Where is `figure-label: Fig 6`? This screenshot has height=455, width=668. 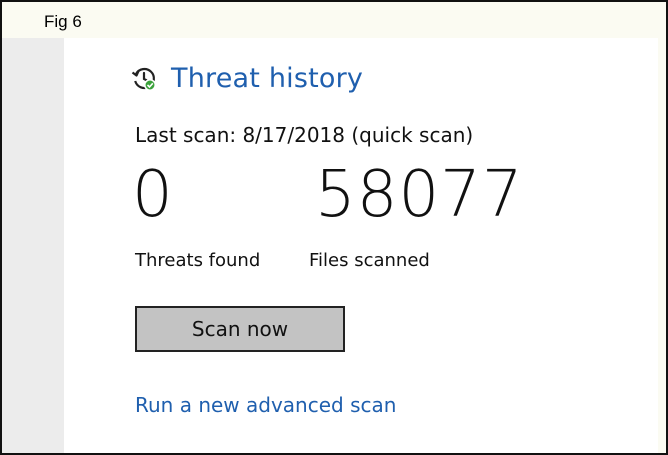 figure-label: Fig 6 is located at coordinates (63, 21).